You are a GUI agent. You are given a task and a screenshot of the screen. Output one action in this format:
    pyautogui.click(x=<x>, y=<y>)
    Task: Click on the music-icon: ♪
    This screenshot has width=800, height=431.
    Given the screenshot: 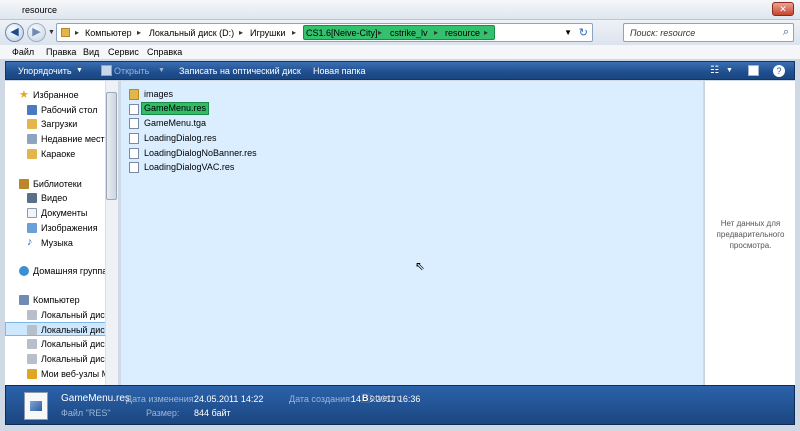 What is the action you would take?
    pyautogui.click(x=30, y=242)
    